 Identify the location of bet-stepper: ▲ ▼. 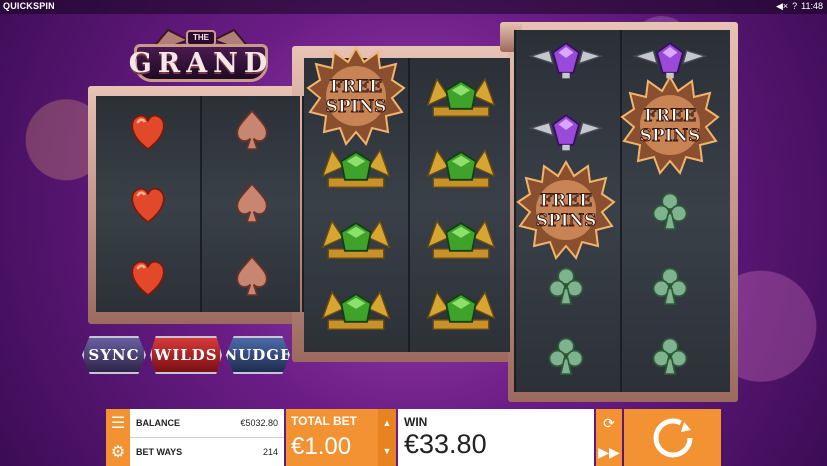
(387, 437).